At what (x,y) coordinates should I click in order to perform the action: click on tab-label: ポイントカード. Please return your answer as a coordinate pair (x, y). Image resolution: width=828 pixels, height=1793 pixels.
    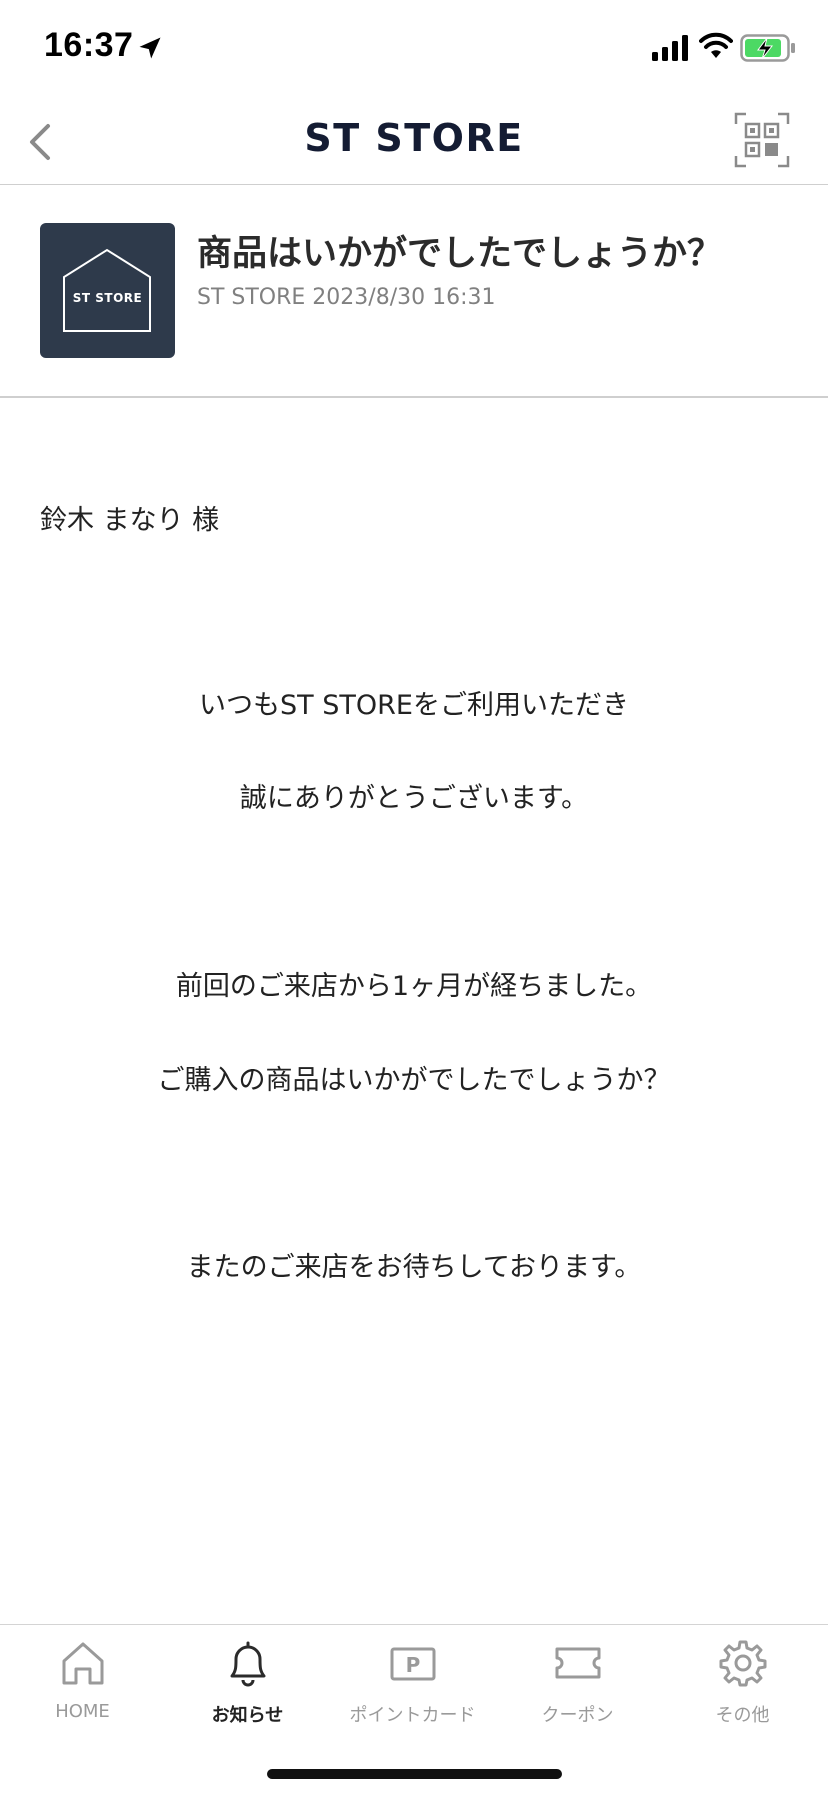
    Looking at the image, I should click on (412, 1715).